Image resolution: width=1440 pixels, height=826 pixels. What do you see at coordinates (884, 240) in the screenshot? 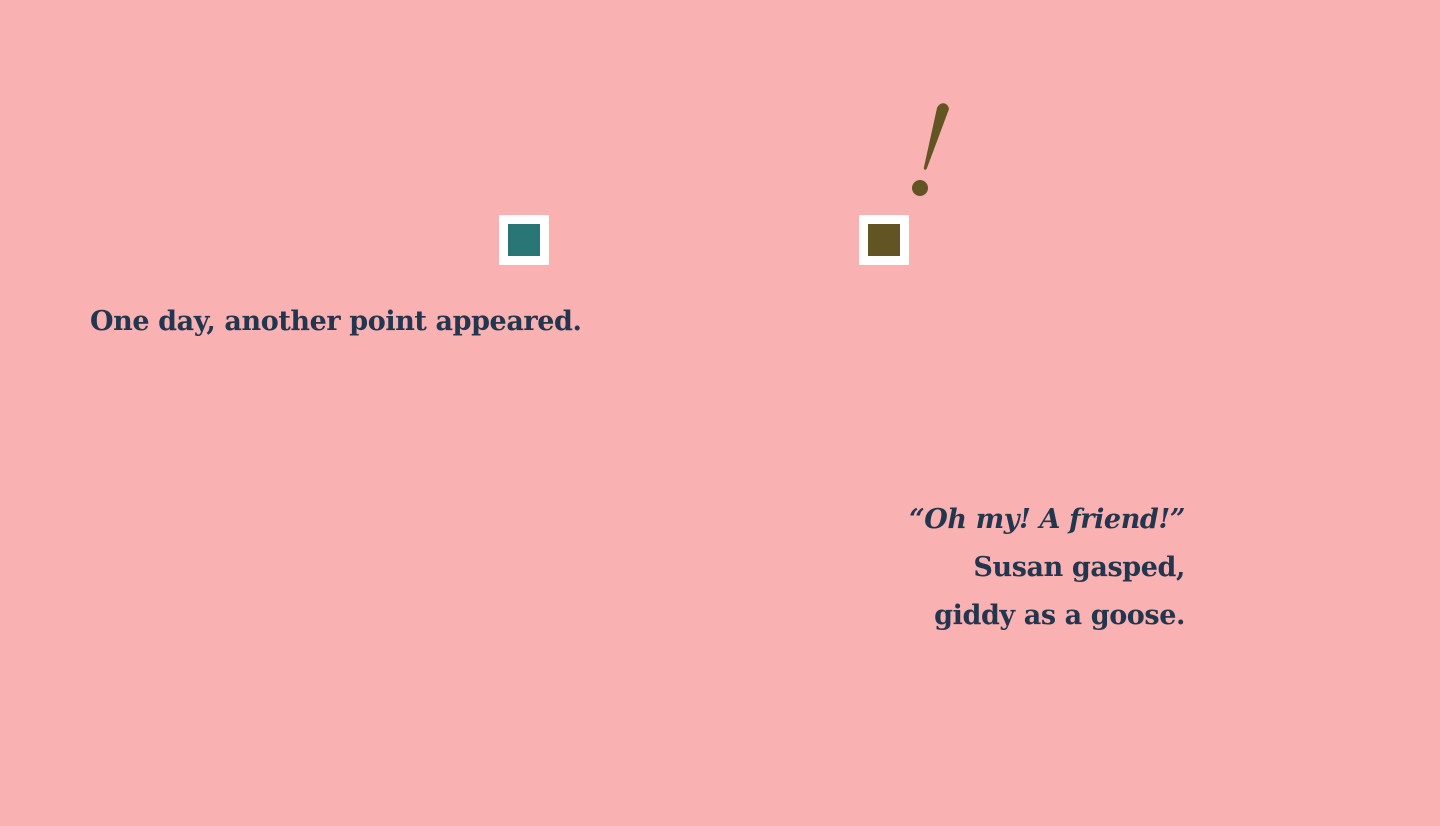
I see `olive-point` at bounding box center [884, 240].